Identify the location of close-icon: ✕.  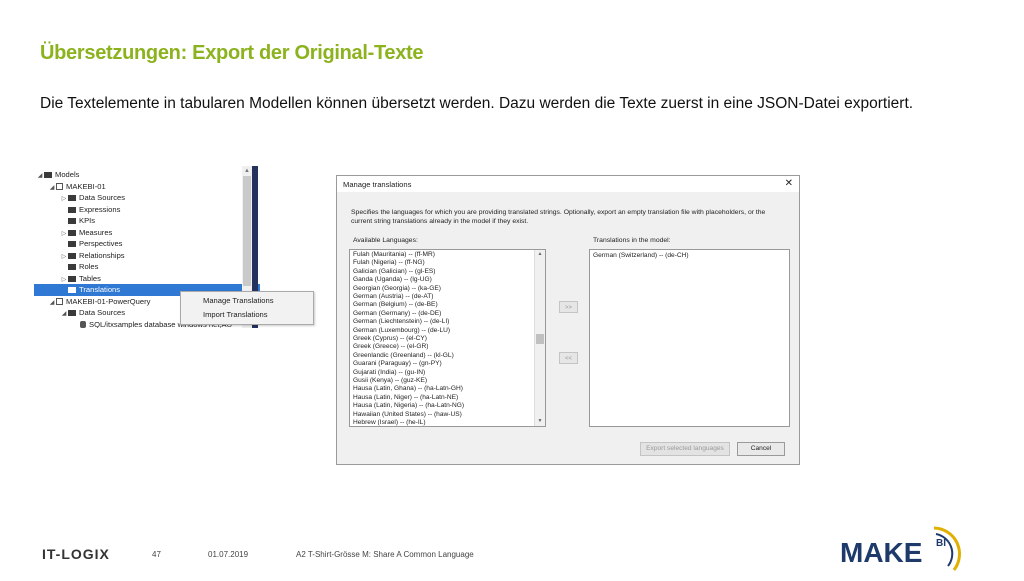
(789, 183).